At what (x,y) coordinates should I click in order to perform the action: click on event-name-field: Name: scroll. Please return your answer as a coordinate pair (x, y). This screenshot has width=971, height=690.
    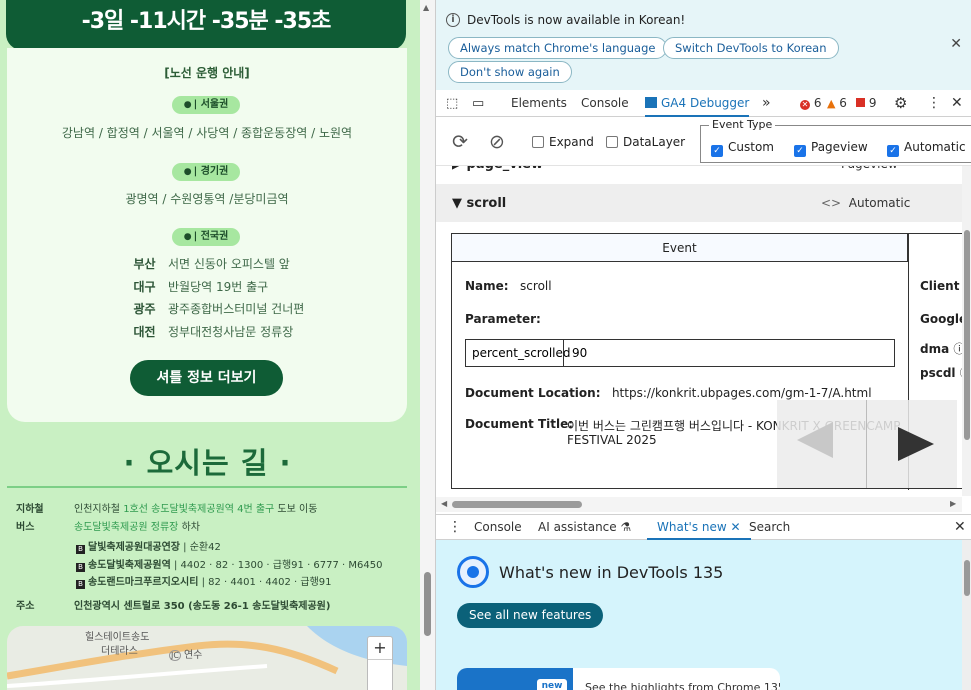
    Looking at the image, I should click on (508, 286).